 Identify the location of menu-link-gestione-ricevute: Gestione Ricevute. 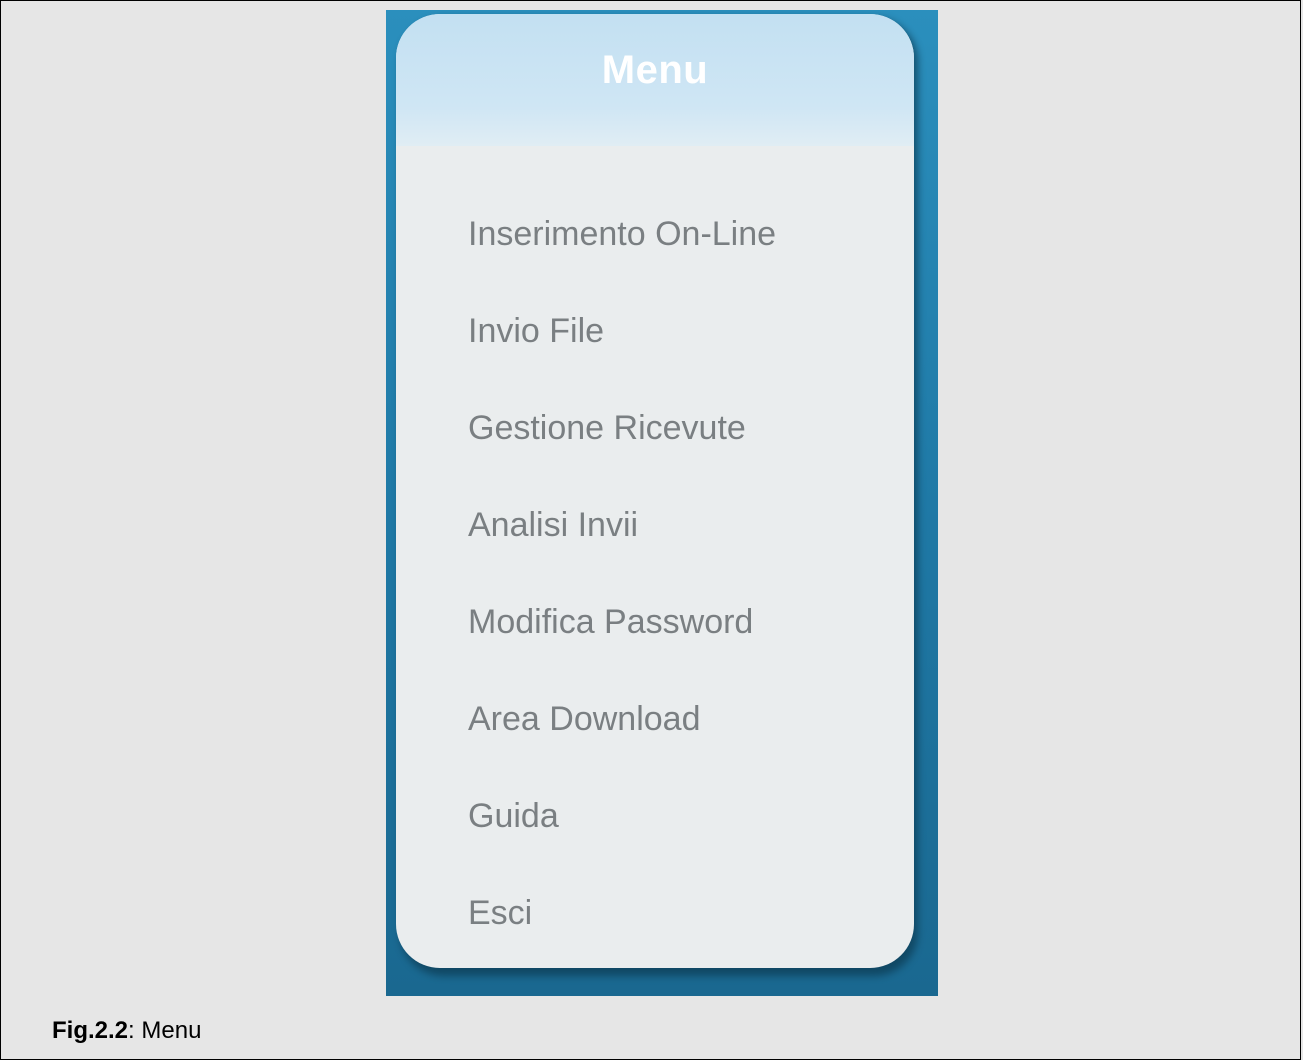
(607, 428).